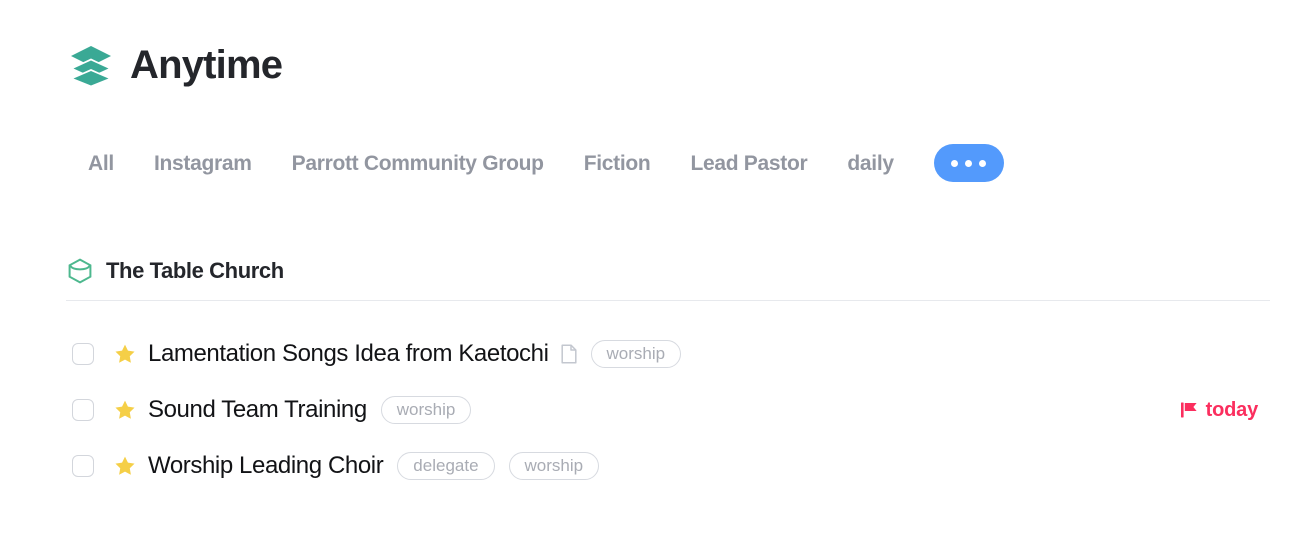 Image resolution: width=1316 pixels, height=546 pixels. Describe the element at coordinates (257, 409) in the screenshot. I see `task-title: Sound Team Training` at that location.